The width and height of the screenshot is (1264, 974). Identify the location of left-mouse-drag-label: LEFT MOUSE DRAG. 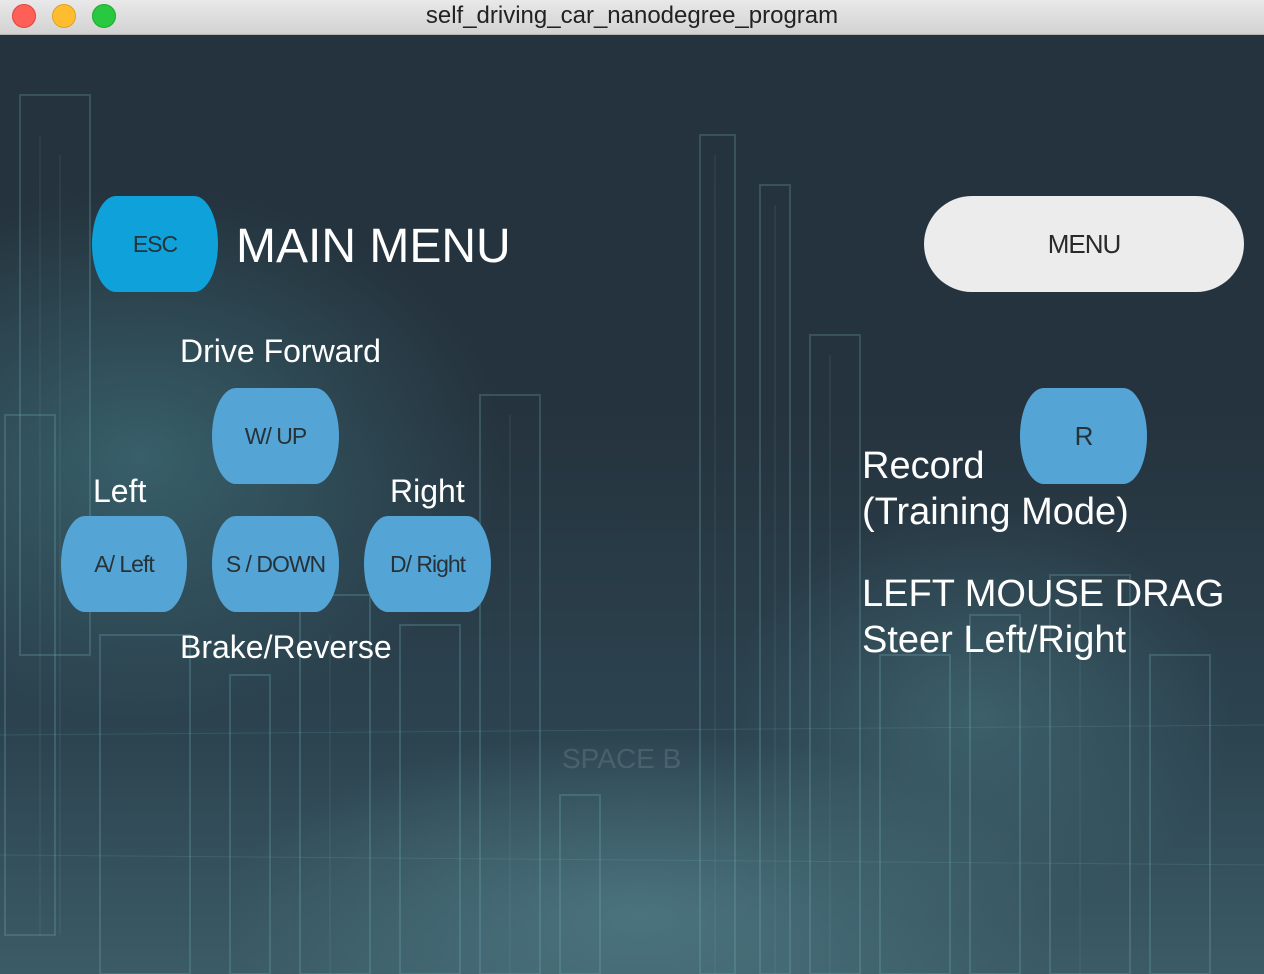
(1043, 594).